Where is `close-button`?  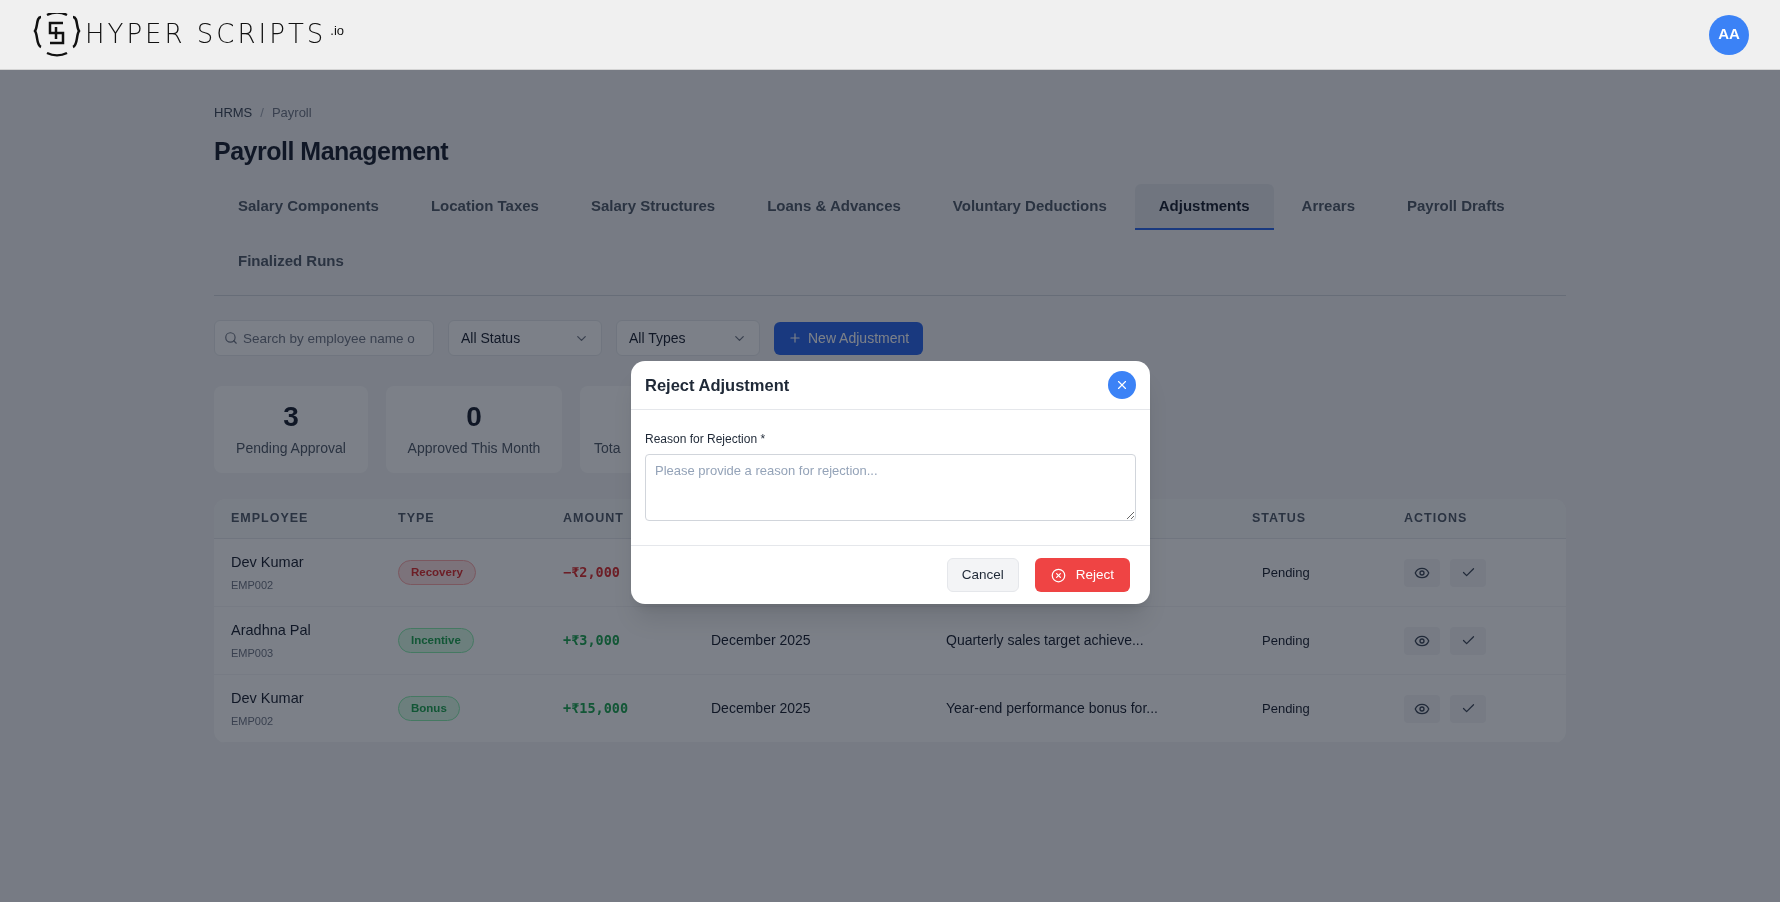 close-button is located at coordinates (1122, 385).